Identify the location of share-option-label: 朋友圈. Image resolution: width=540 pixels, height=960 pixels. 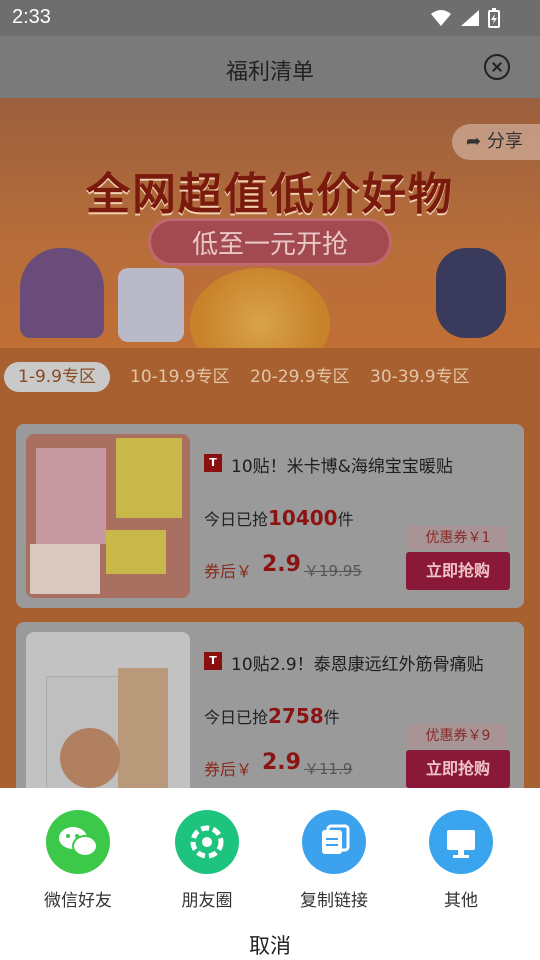
(207, 901).